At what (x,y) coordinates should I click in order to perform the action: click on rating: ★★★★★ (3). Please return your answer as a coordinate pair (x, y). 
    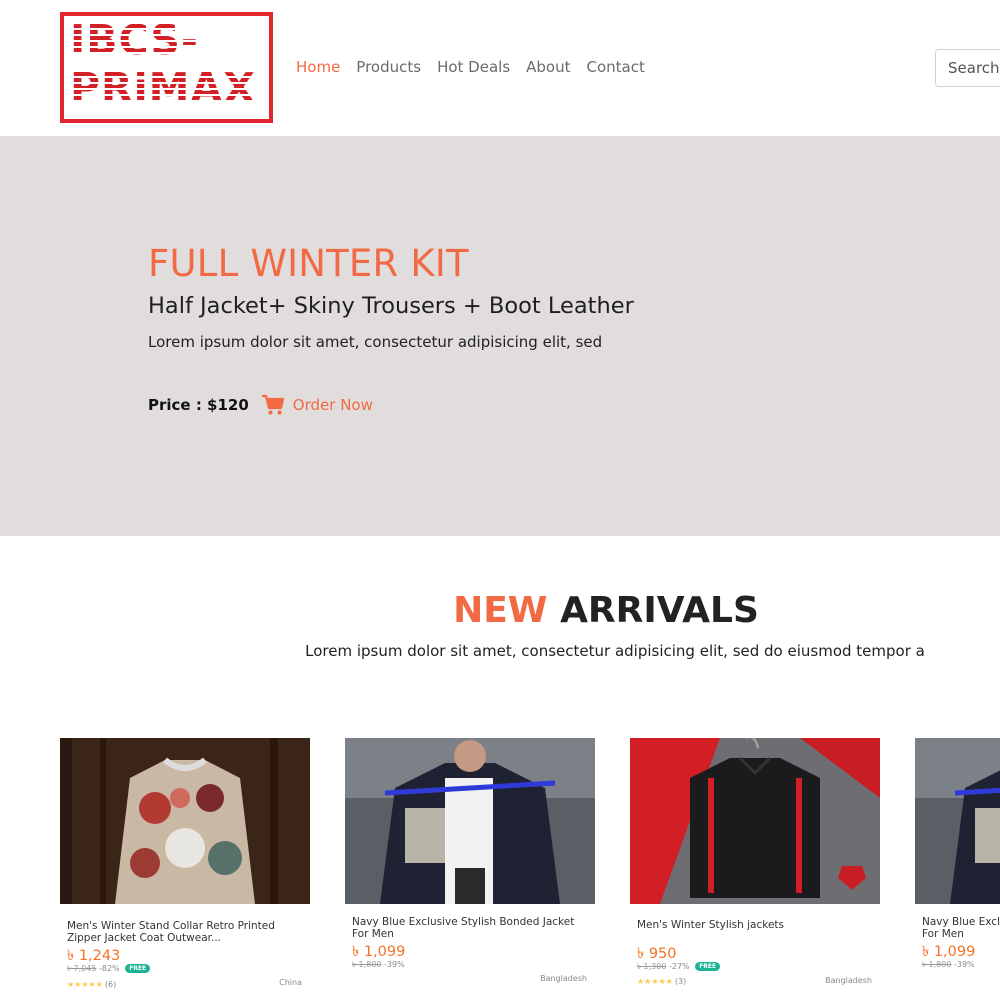
    Looking at the image, I should click on (661, 981).